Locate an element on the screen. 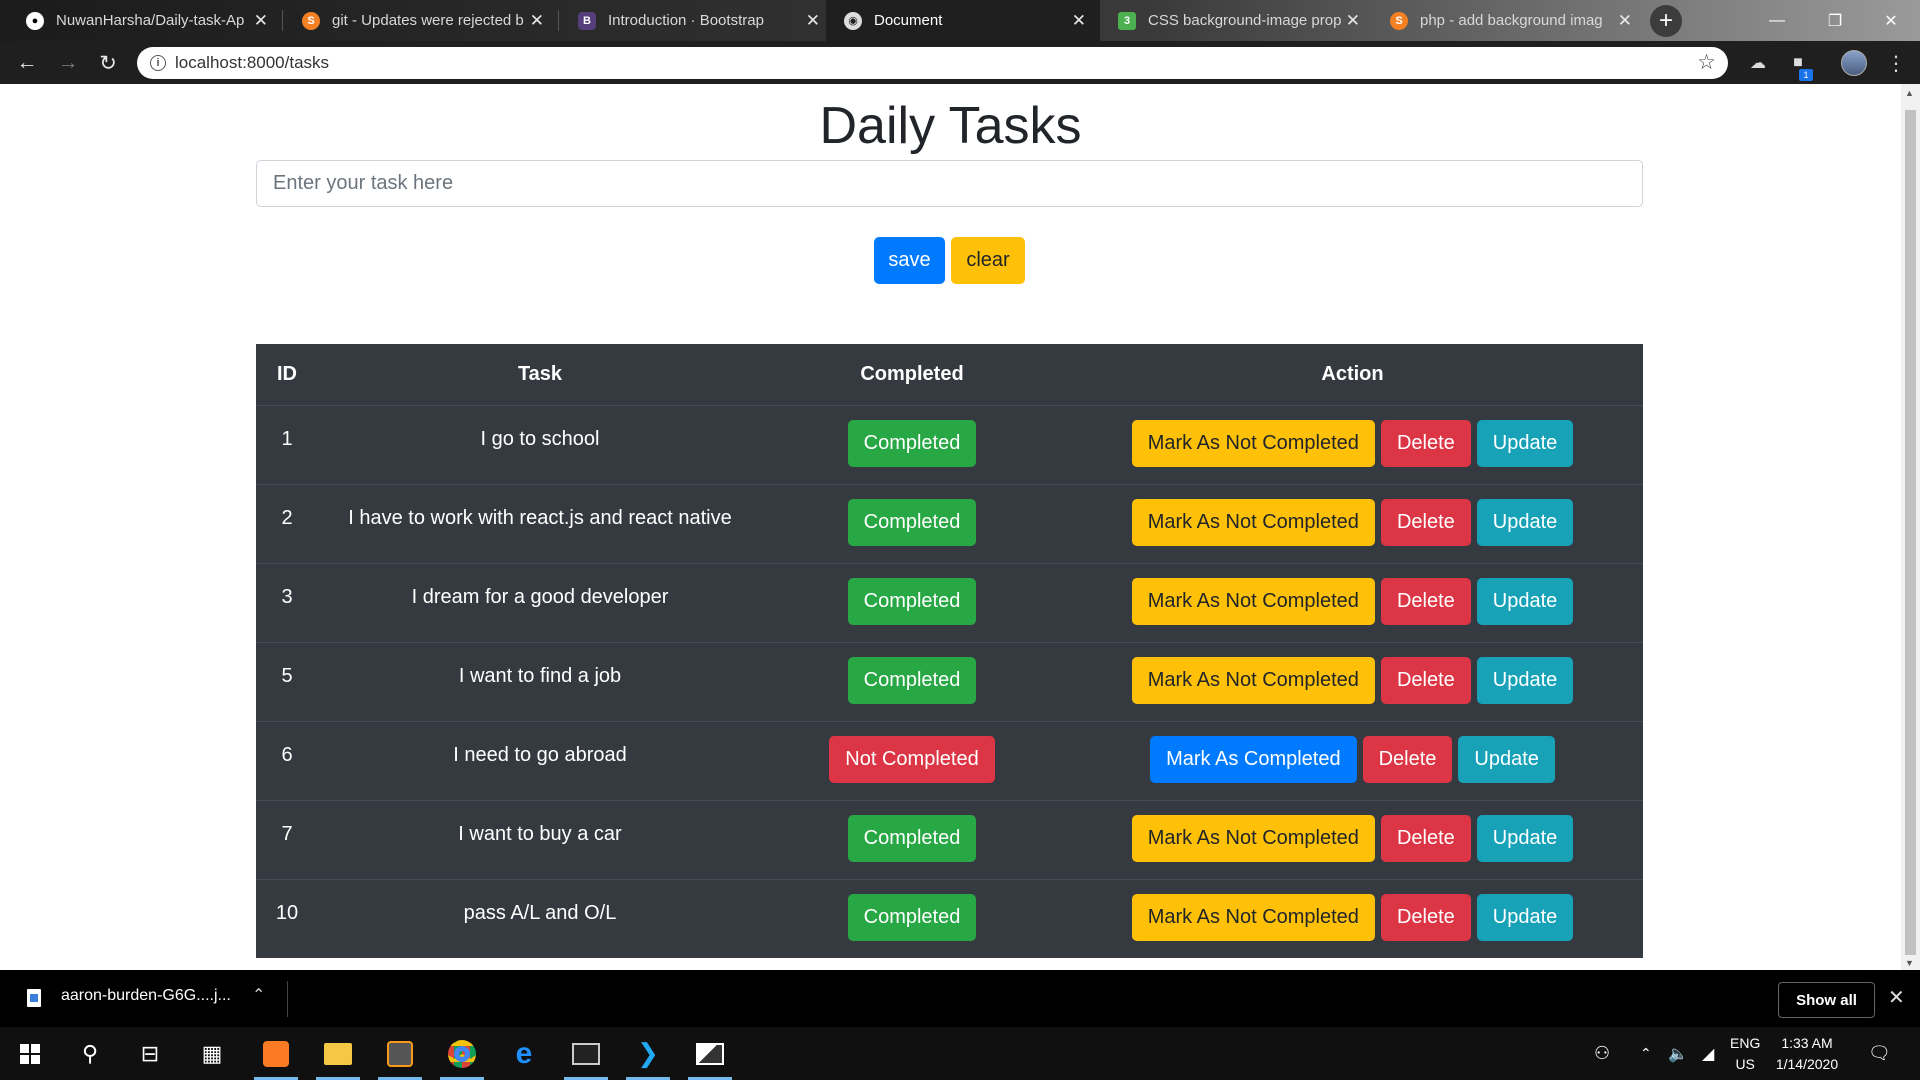 The image size is (1920, 1080). network-icon: ◢ is located at coordinates (1708, 1053).